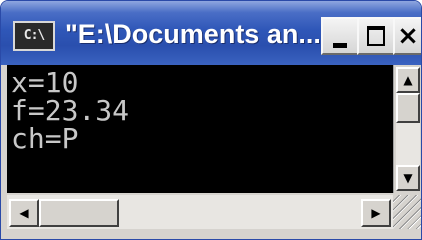  I want to click on horizontal-scrollbar: ◀ ▶, so click(200, 212).